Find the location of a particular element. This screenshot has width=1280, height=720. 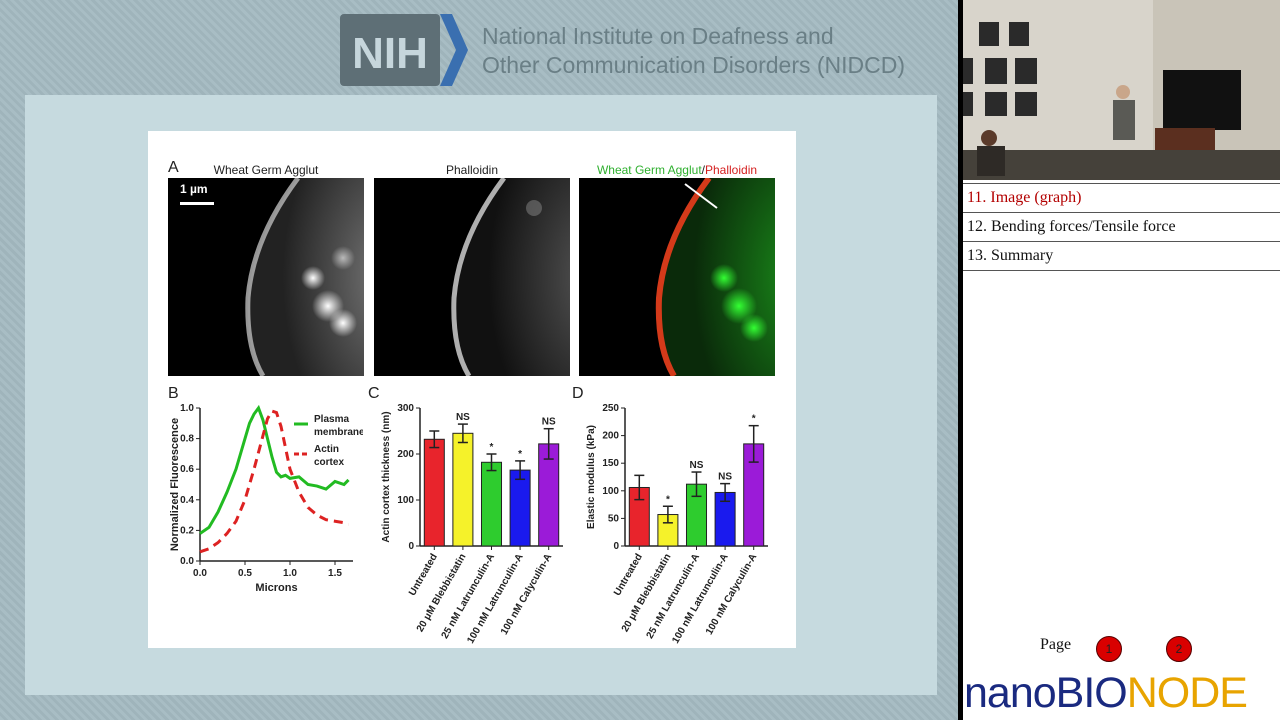

brand-logo: nanoBIONODE is located at coordinates (1106, 693).